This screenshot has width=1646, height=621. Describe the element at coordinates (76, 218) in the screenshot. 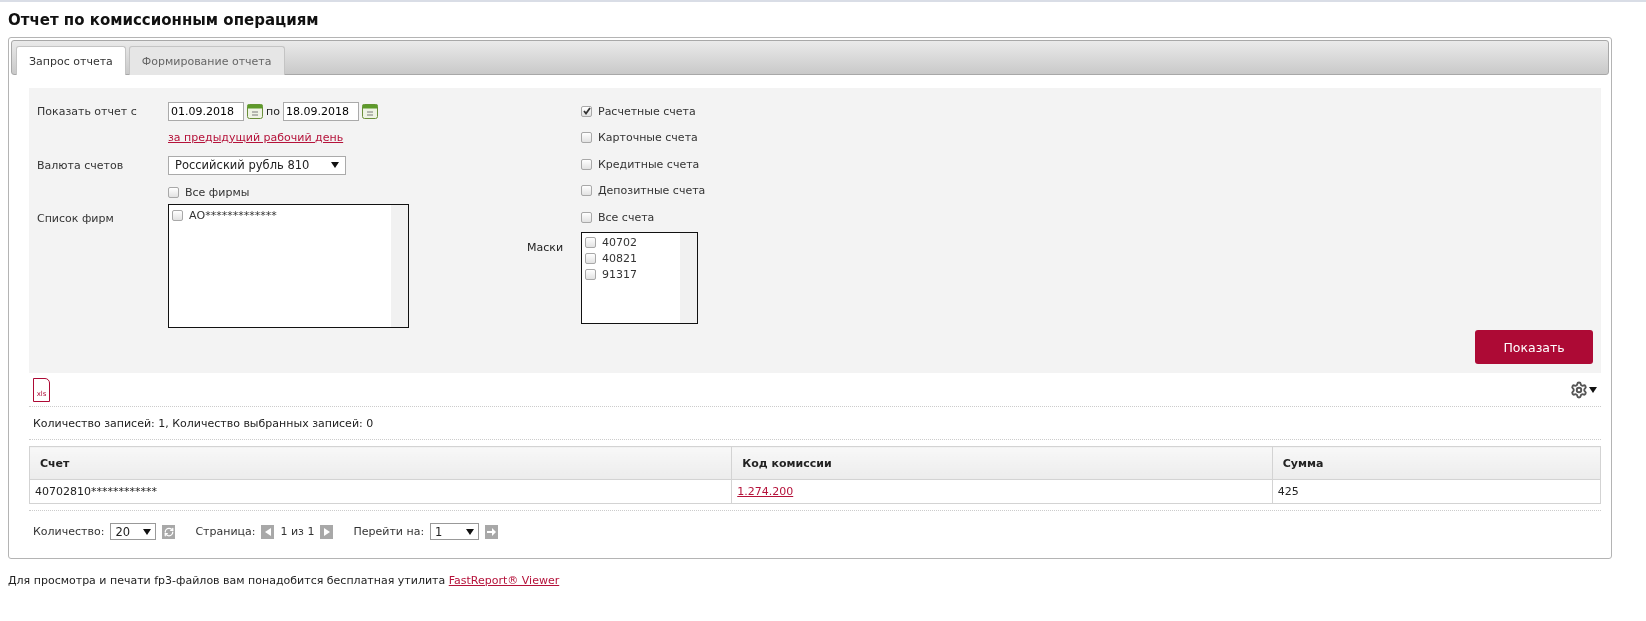

I see `field-label: Список фирм` at that location.